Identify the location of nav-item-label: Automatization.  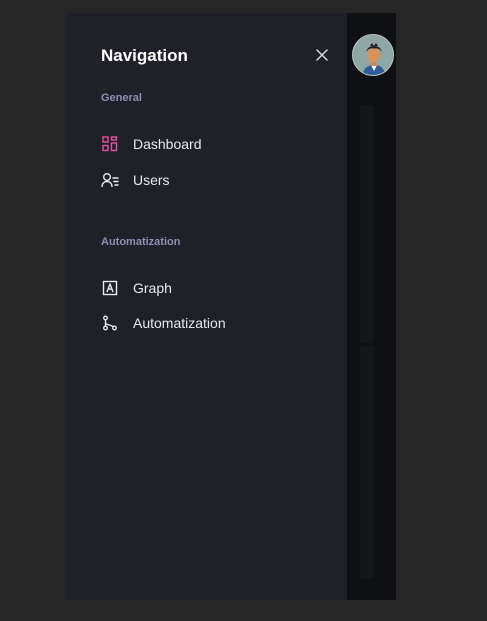
(179, 323).